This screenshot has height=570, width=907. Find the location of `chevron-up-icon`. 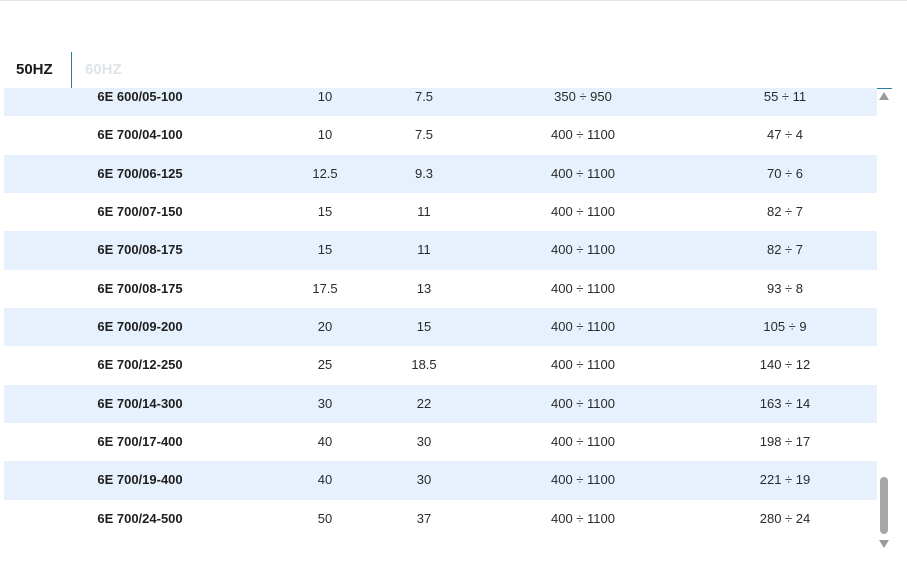

chevron-up-icon is located at coordinates (884, 96).